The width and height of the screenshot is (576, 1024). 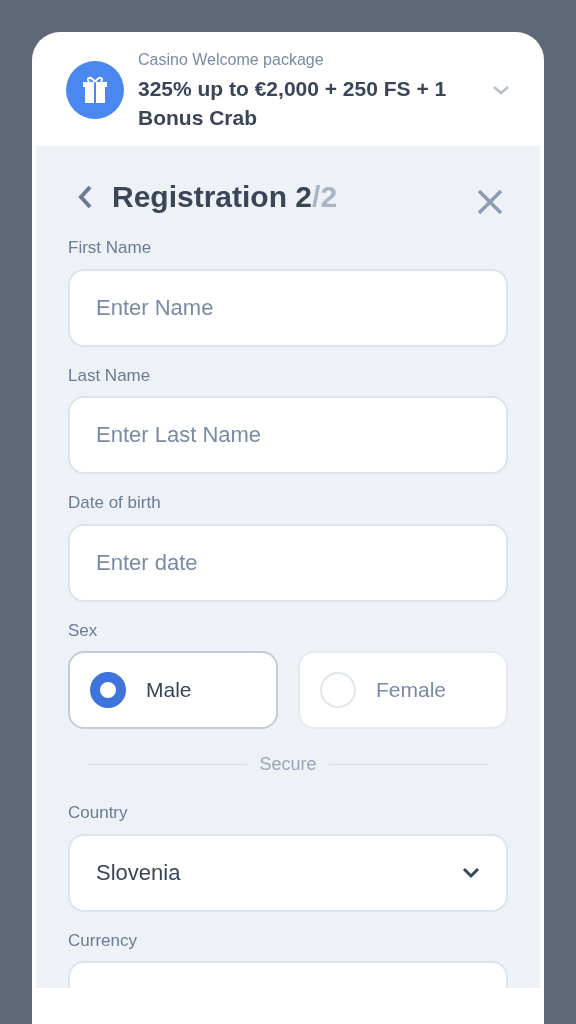 What do you see at coordinates (288, 562) in the screenshot?
I see `text-input: Enter date` at bounding box center [288, 562].